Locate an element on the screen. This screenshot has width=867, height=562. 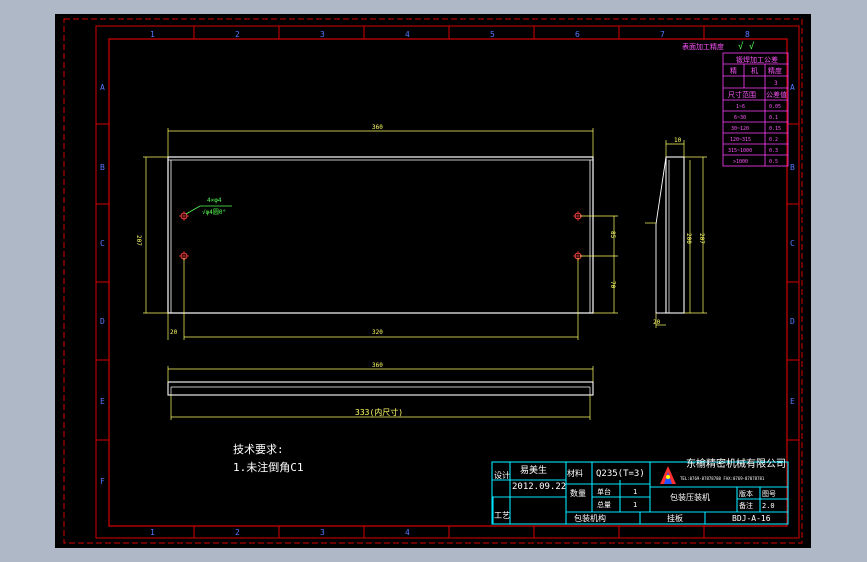
grid-row-a-right: A is located at coordinates (792, 87).